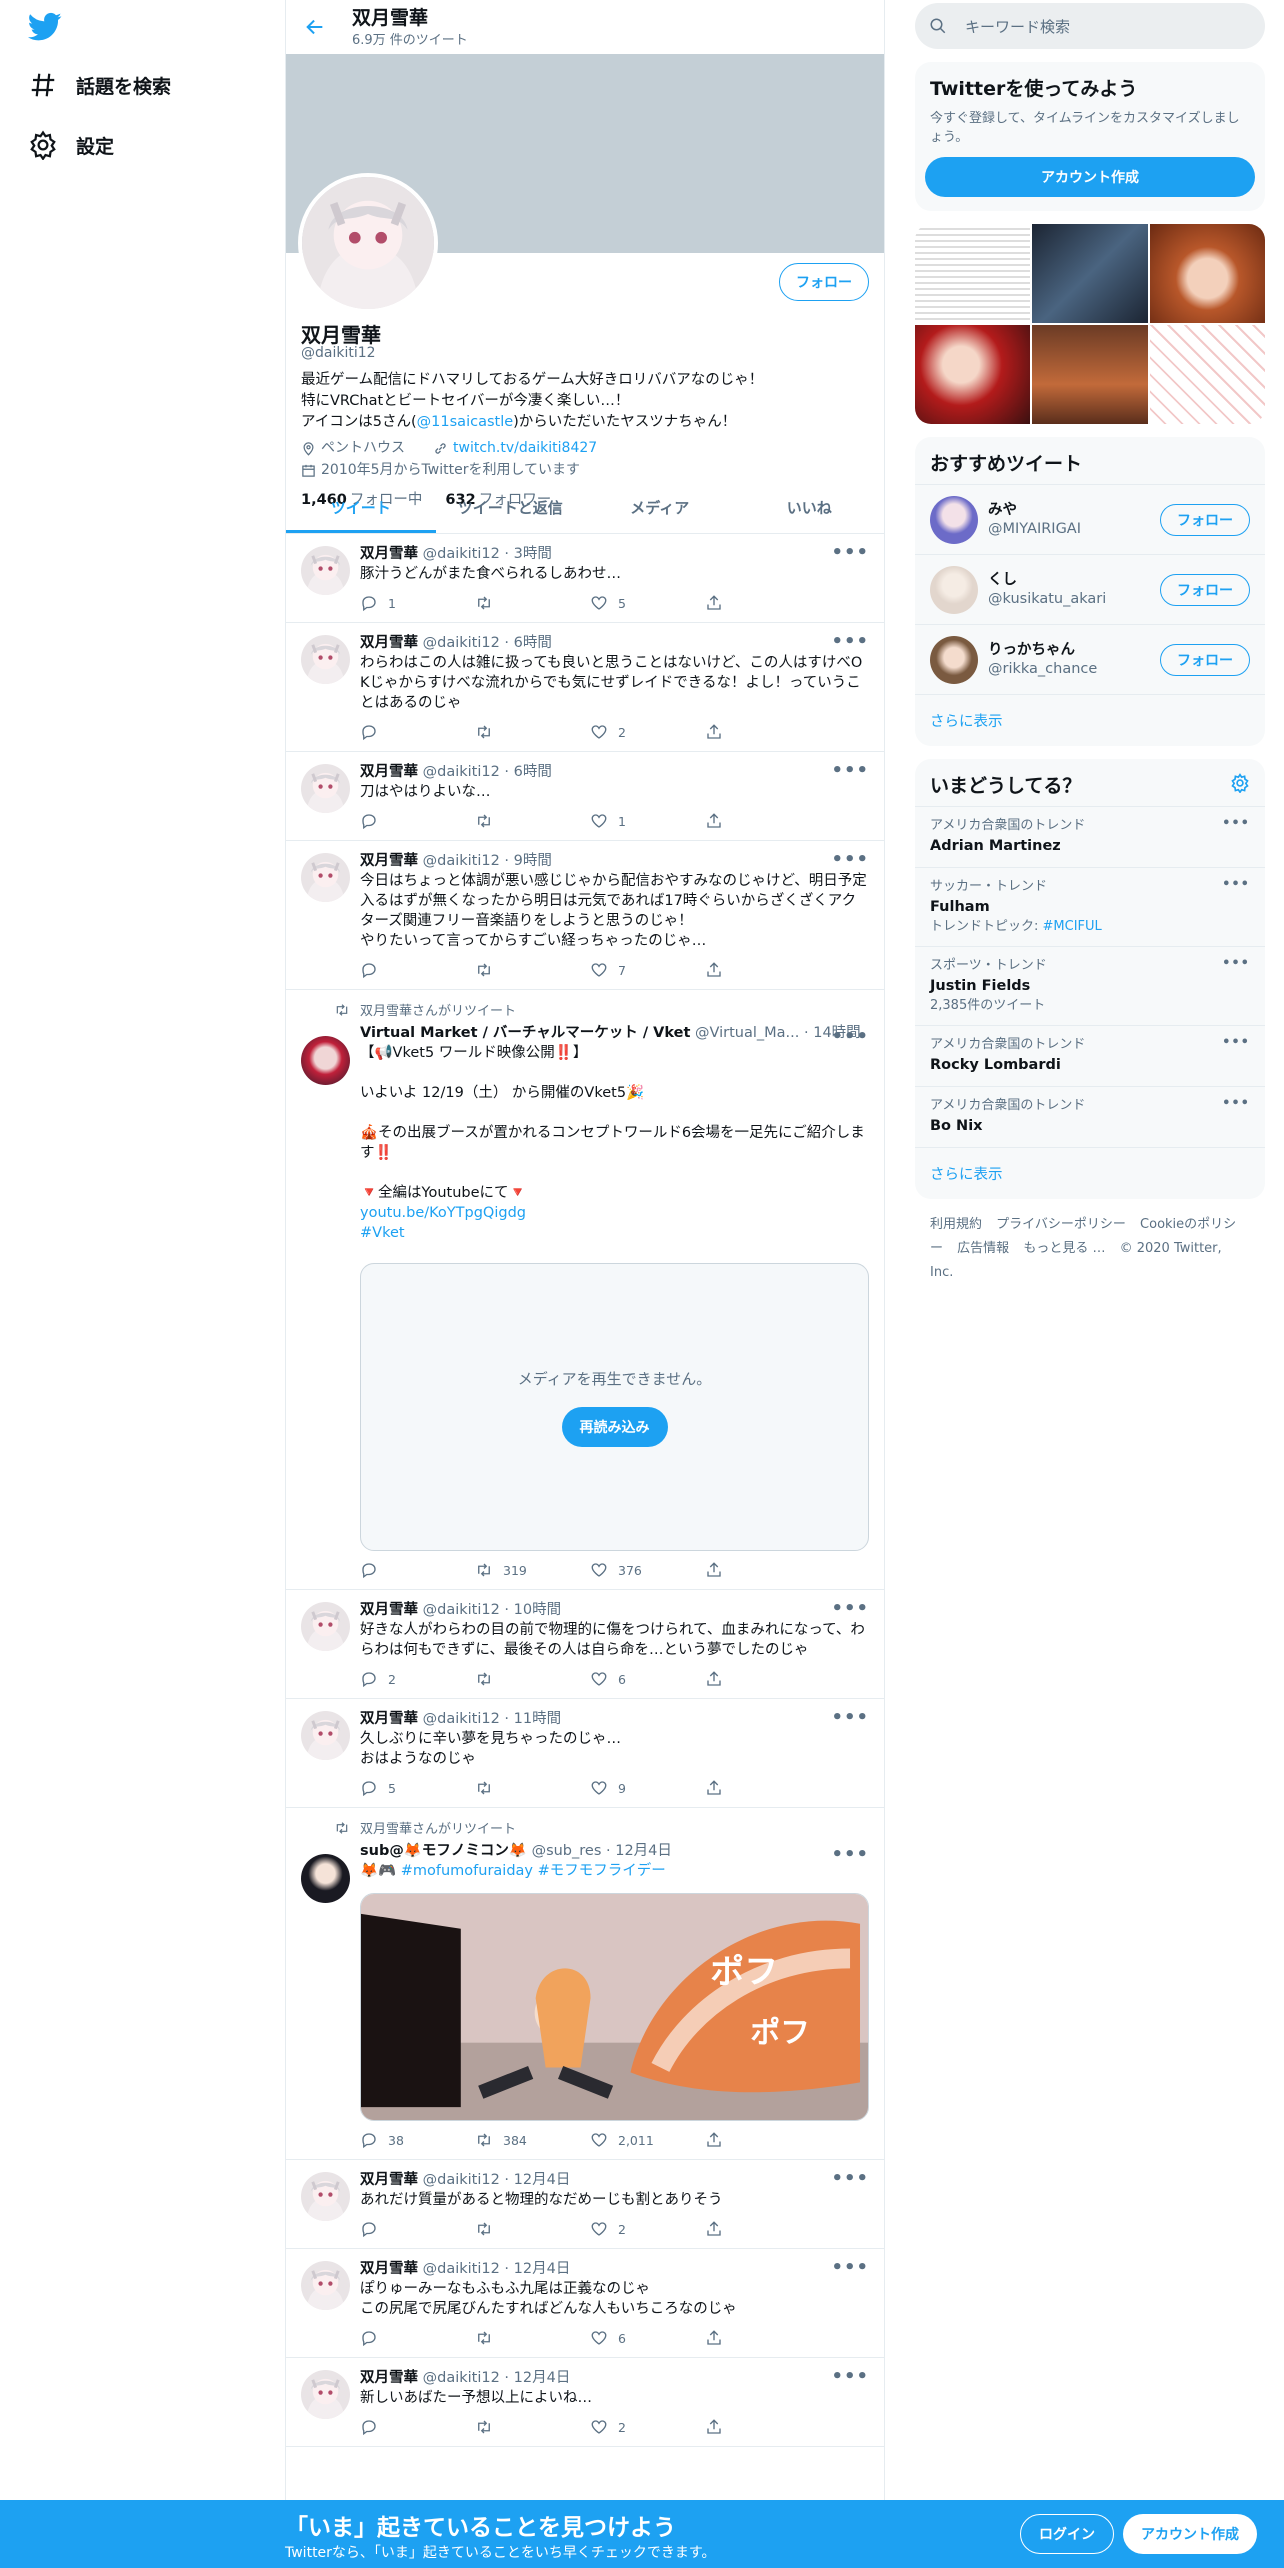 Image resolution: width=1284 pixels, height=2568 pixels. Describe the element at coordinates (983, 1248) in the screenshot. I see `footer-link: 広告情報` at that location.